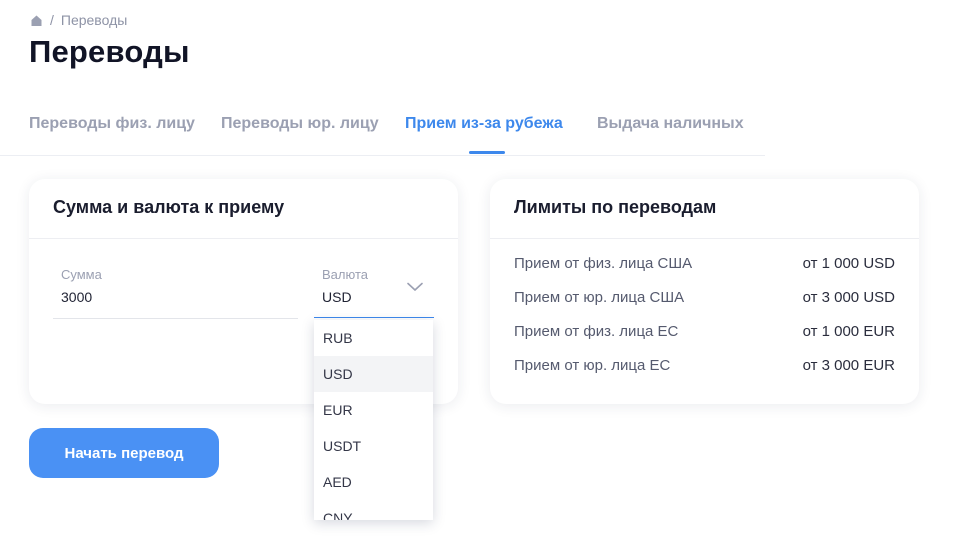  I want to click on amount-card-title: Сумма и валюта к приему, so click(243, 209).